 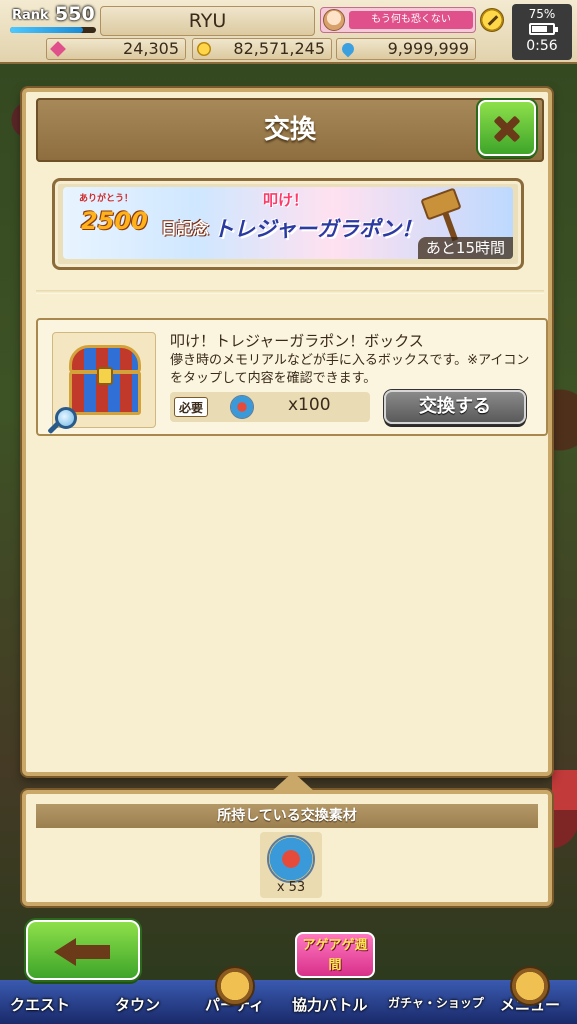 I want to click on nav-party: パーティ, so click(x=234, y=990).